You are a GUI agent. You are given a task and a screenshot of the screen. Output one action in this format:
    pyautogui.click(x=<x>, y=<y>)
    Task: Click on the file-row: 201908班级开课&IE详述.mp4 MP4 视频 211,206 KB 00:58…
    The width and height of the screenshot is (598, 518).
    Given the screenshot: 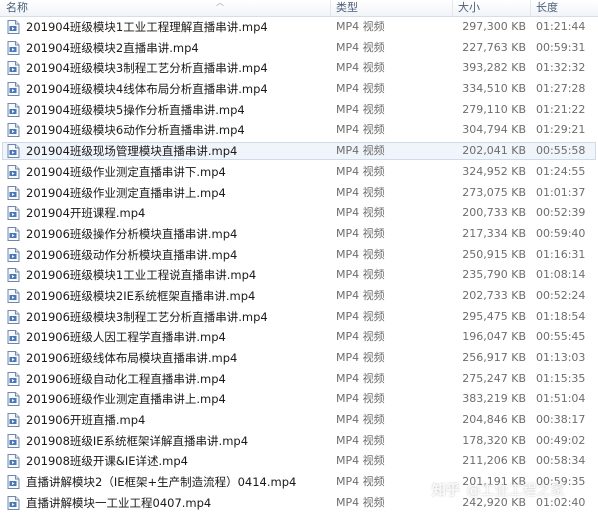 What is the action you would take?
    pyautogui.click(x=299, y=461)
    